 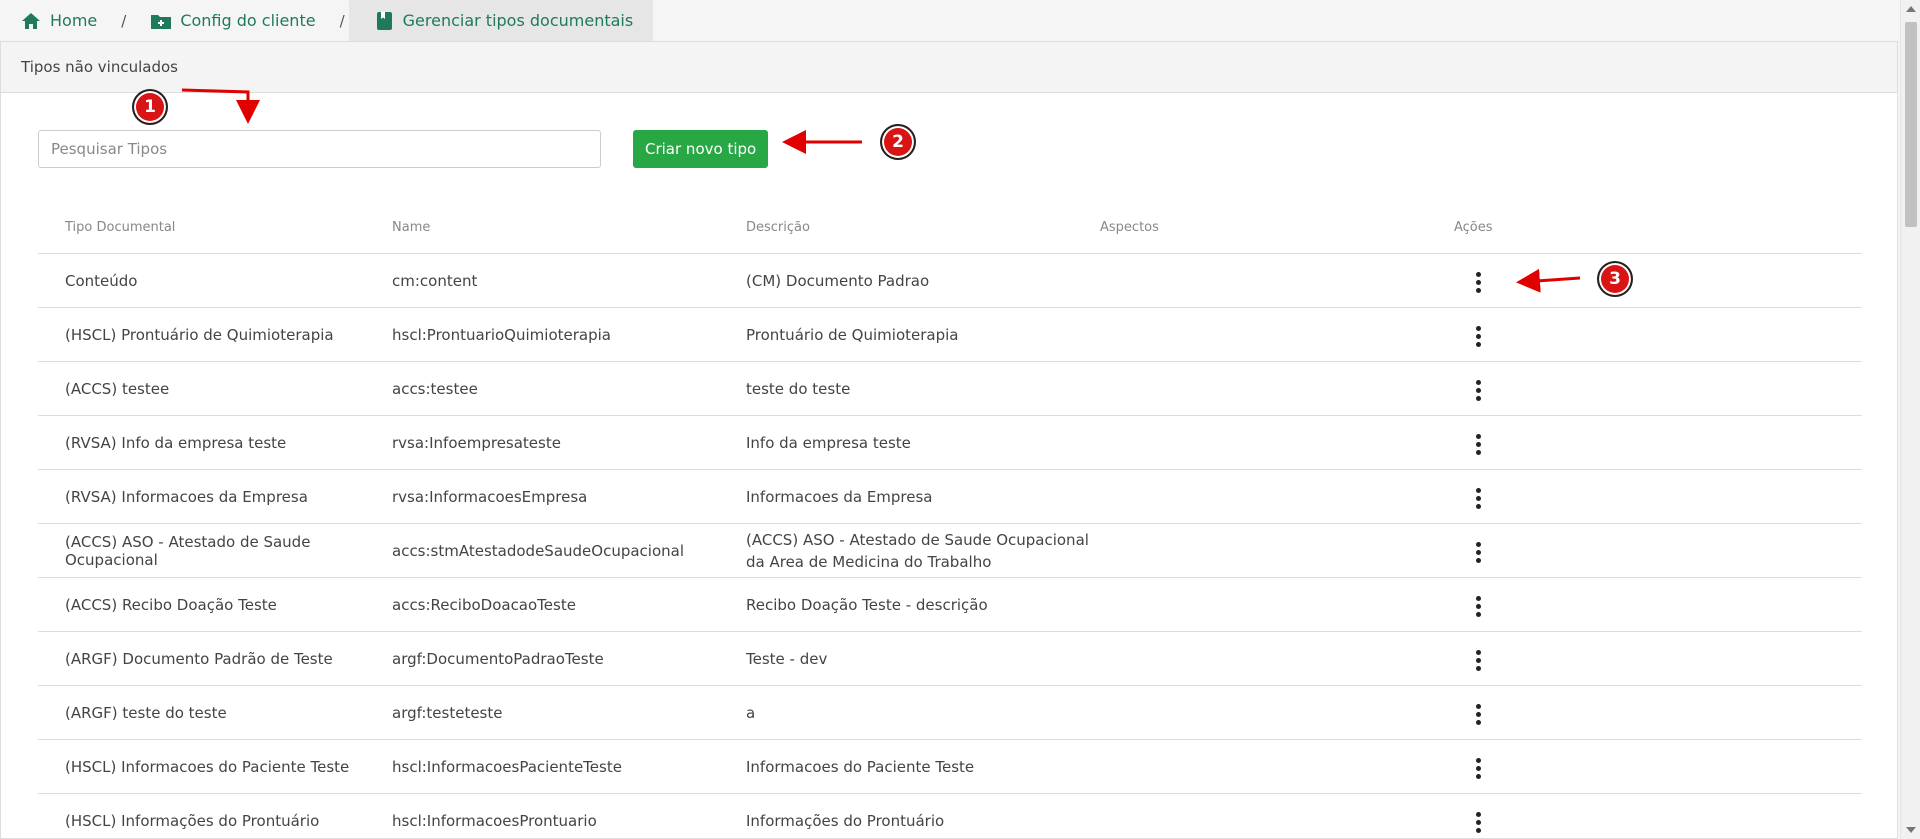 I want to click on cell-name: accs:stmAtestadodeSaudeOcupacional, so click(x=538, y=550).